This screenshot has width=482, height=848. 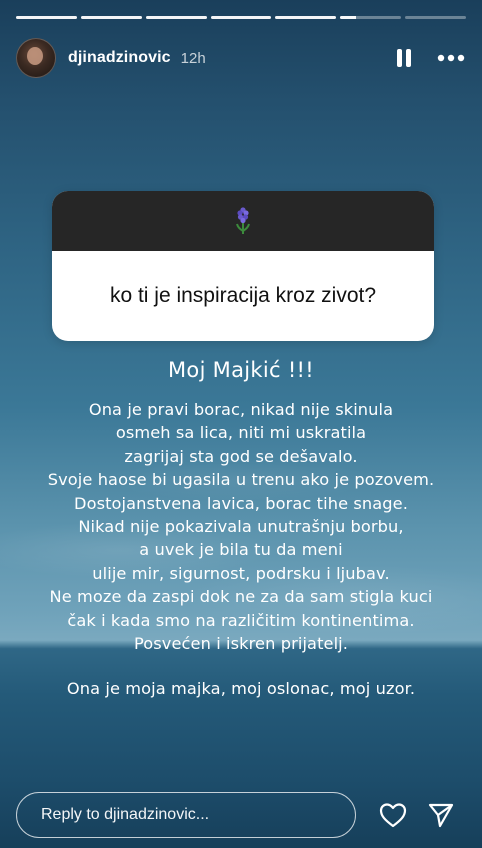 I want to click on question-sticker-header: 🪻, so click(x=243, y=221).